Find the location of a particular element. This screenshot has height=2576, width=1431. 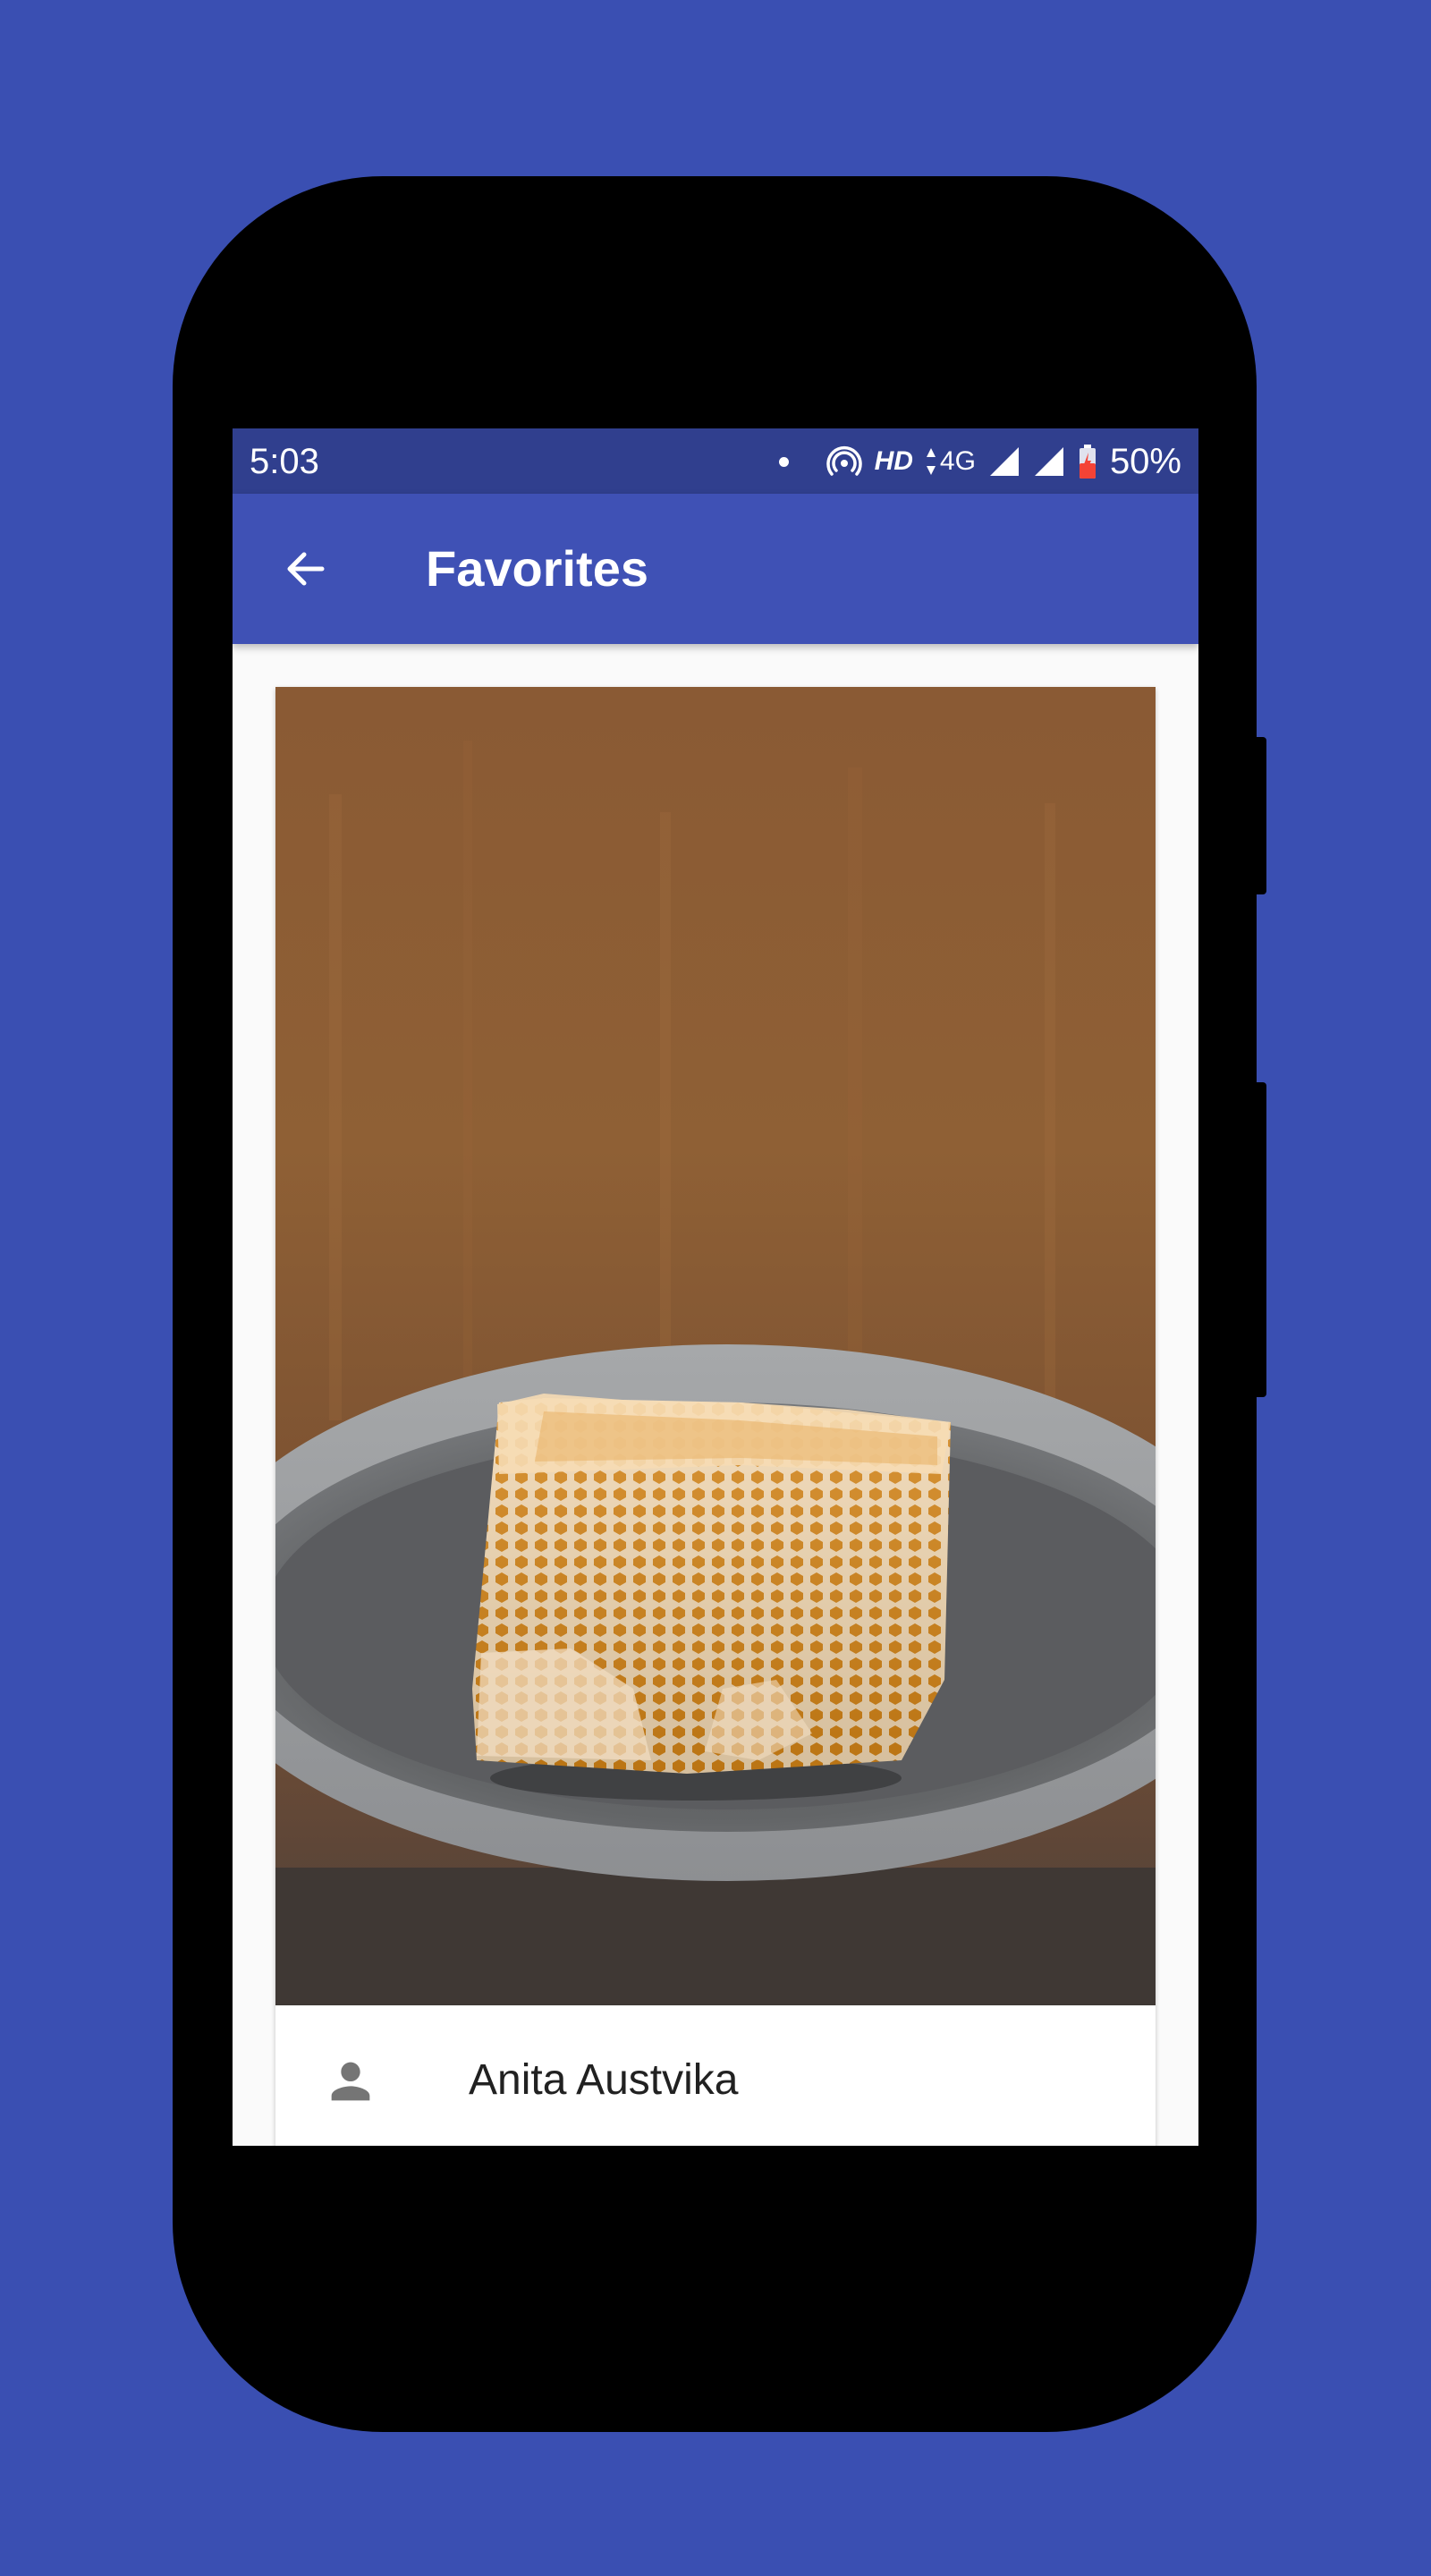

author-name: Anita Austvika is located at coordinates (604, 2080).